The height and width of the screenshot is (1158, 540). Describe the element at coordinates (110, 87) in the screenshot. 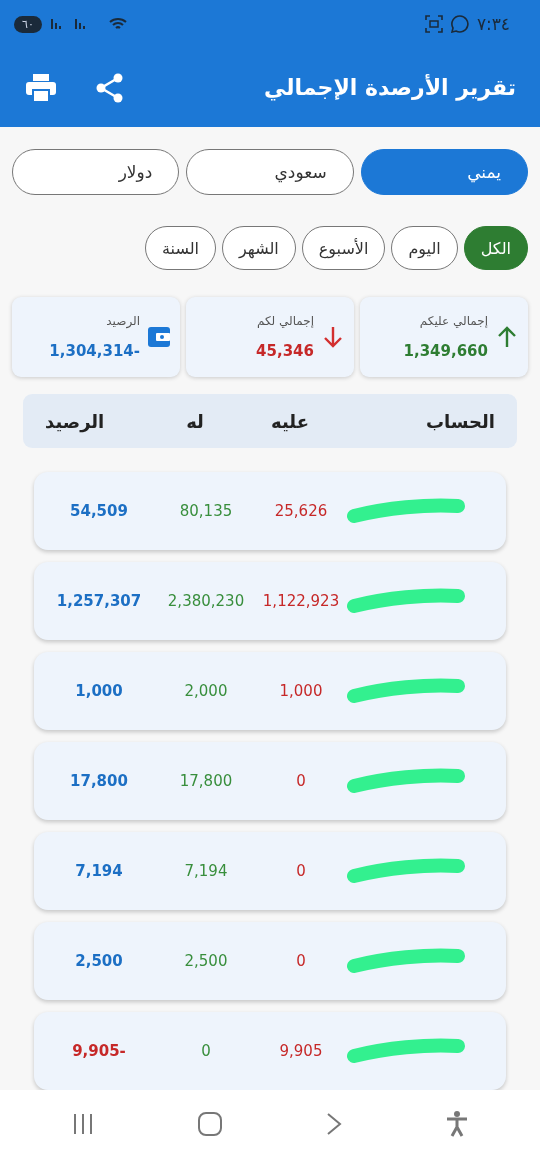

I see `share-icon` at that location.